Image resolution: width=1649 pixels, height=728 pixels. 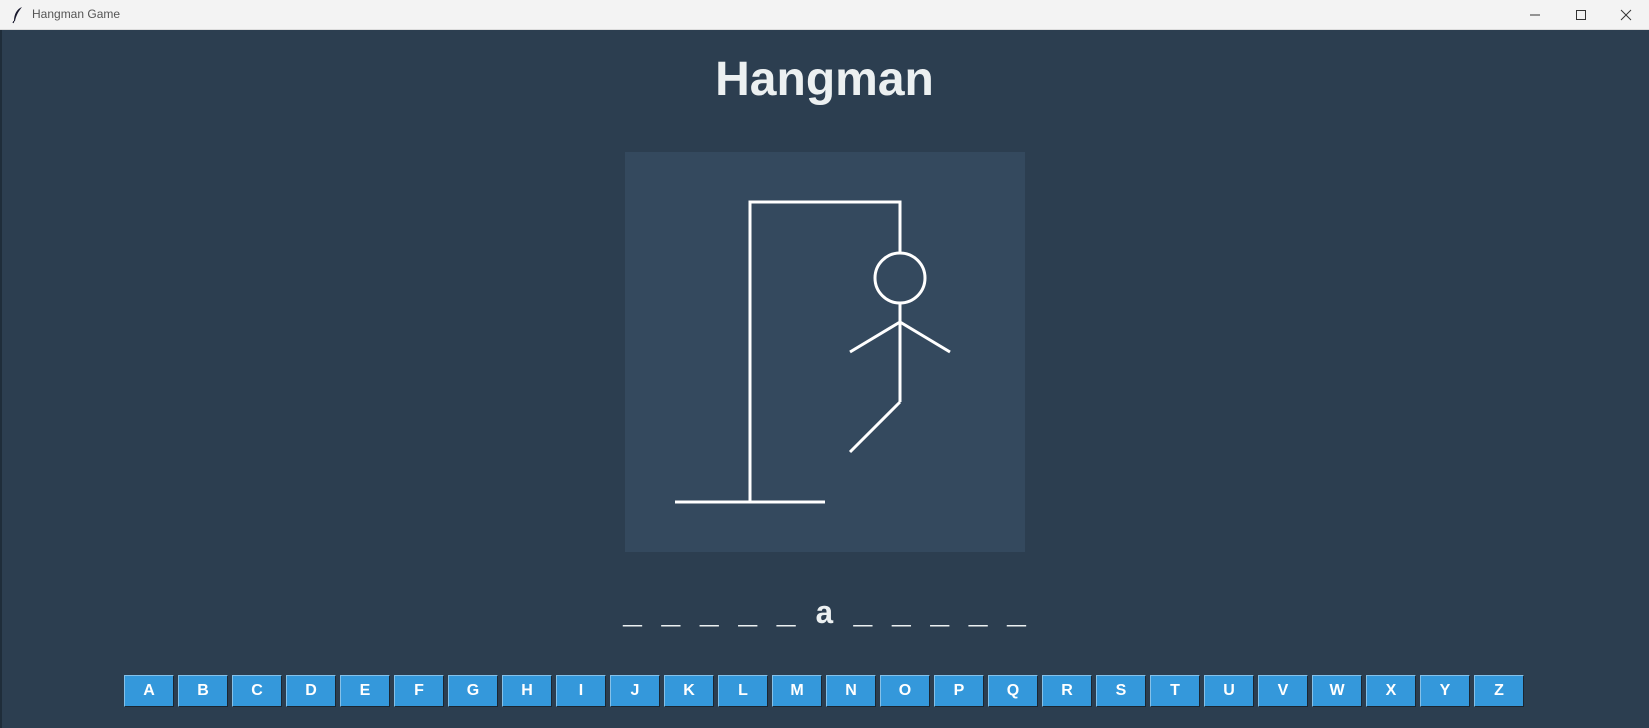 I want to click on game-heading: Hangman, so click(x=824, y=79).